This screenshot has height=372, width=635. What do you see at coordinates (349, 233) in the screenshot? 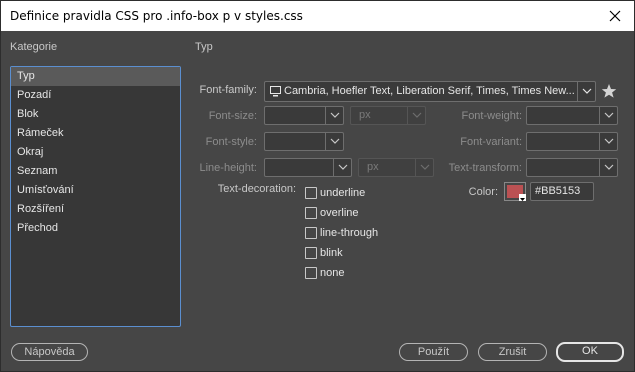
I see `line-through-option-label: line-through` at bounding box center [349, 233].